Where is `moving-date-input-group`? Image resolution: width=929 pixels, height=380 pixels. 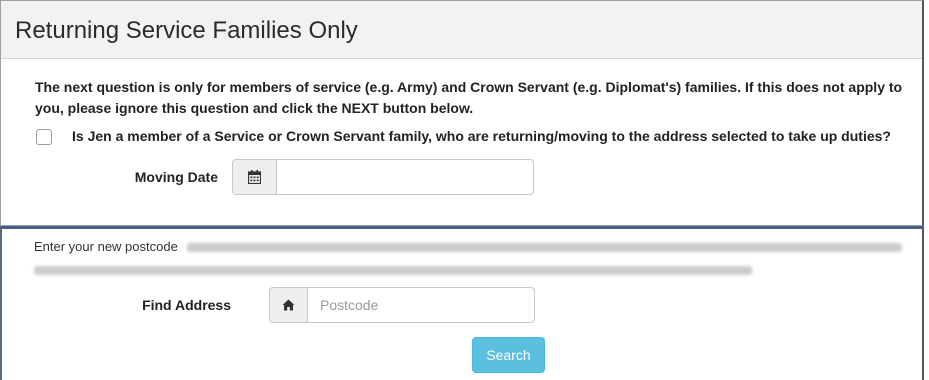
moving-date-input-group is located at coordinates (383, 177).